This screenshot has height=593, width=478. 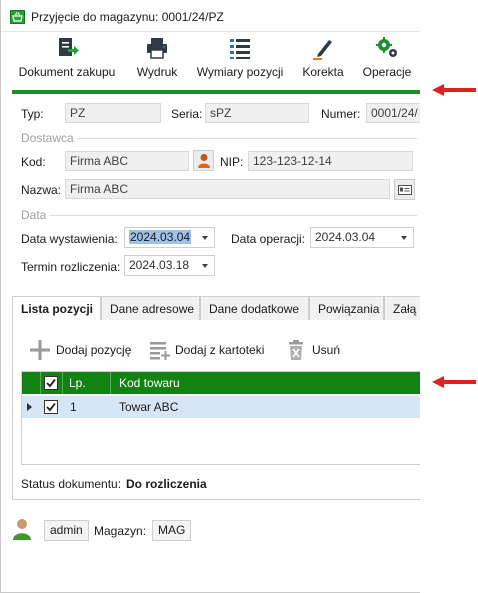 I want to click on operation-date-picker: 2024.03.04, so click(x=362, y=237).